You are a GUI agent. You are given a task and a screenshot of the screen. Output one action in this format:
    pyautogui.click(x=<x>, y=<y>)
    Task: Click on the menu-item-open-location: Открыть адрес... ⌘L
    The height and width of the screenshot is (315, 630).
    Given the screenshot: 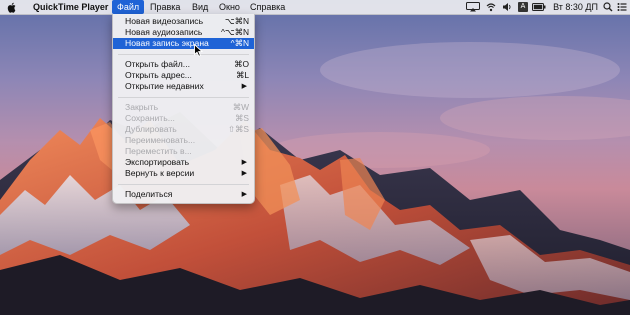 What is the action you would take?
    pyautogui.click(x=183, y=75)
    